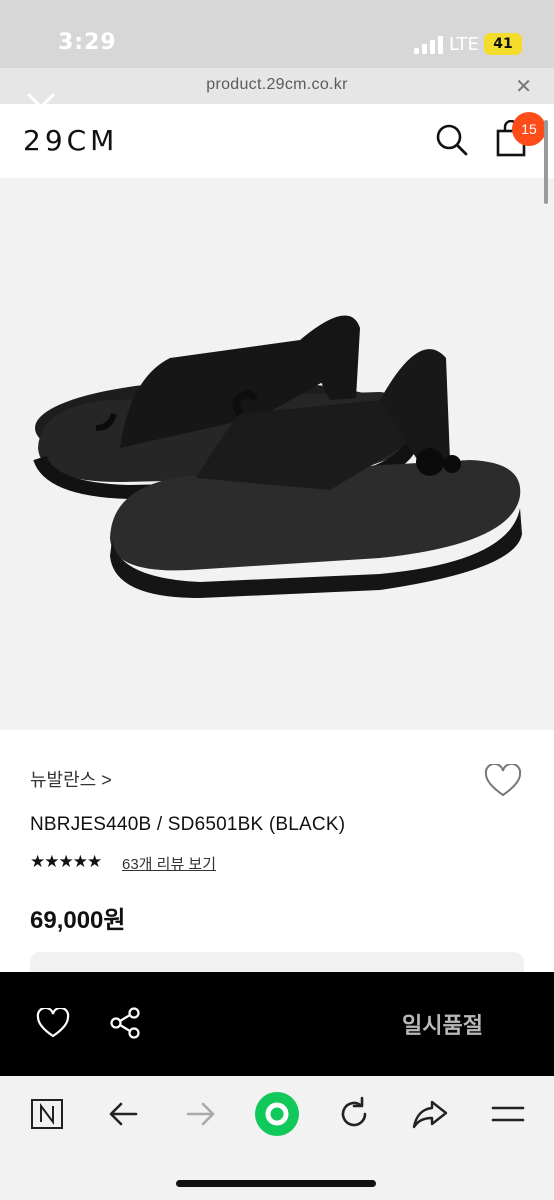  What do you see at coordinates (529, 129) in the screenshot?
I see `cart-count-badge: 15` at bounding box center [529, 129].